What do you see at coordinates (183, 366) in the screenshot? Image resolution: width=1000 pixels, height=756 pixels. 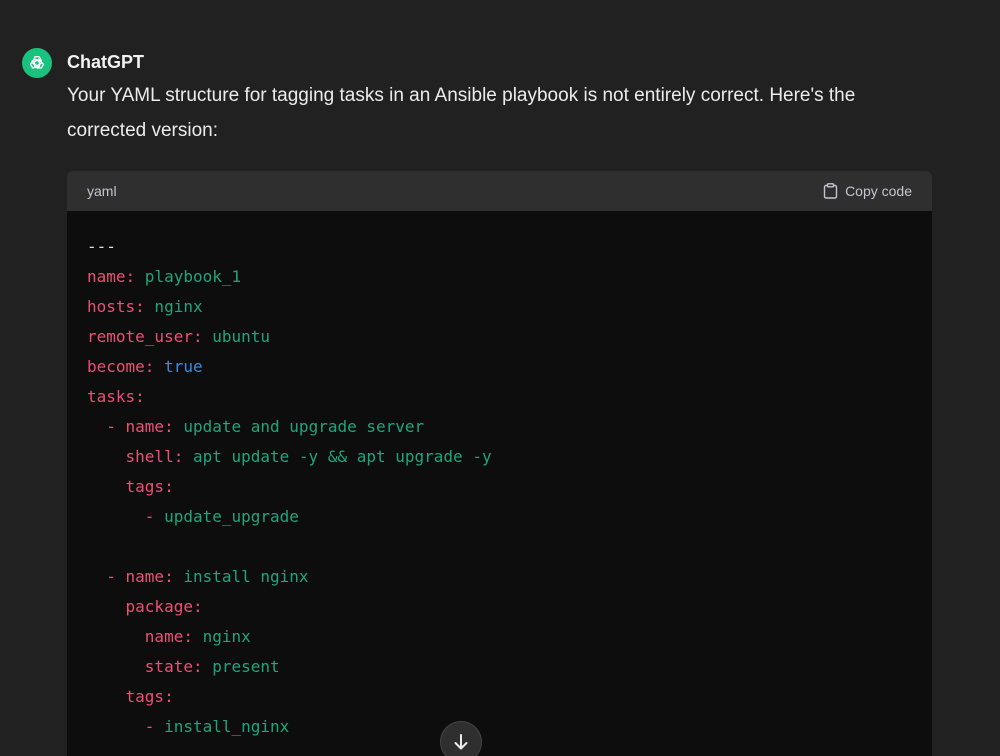 I see `code-token: true` at bounding box center [183, 366].